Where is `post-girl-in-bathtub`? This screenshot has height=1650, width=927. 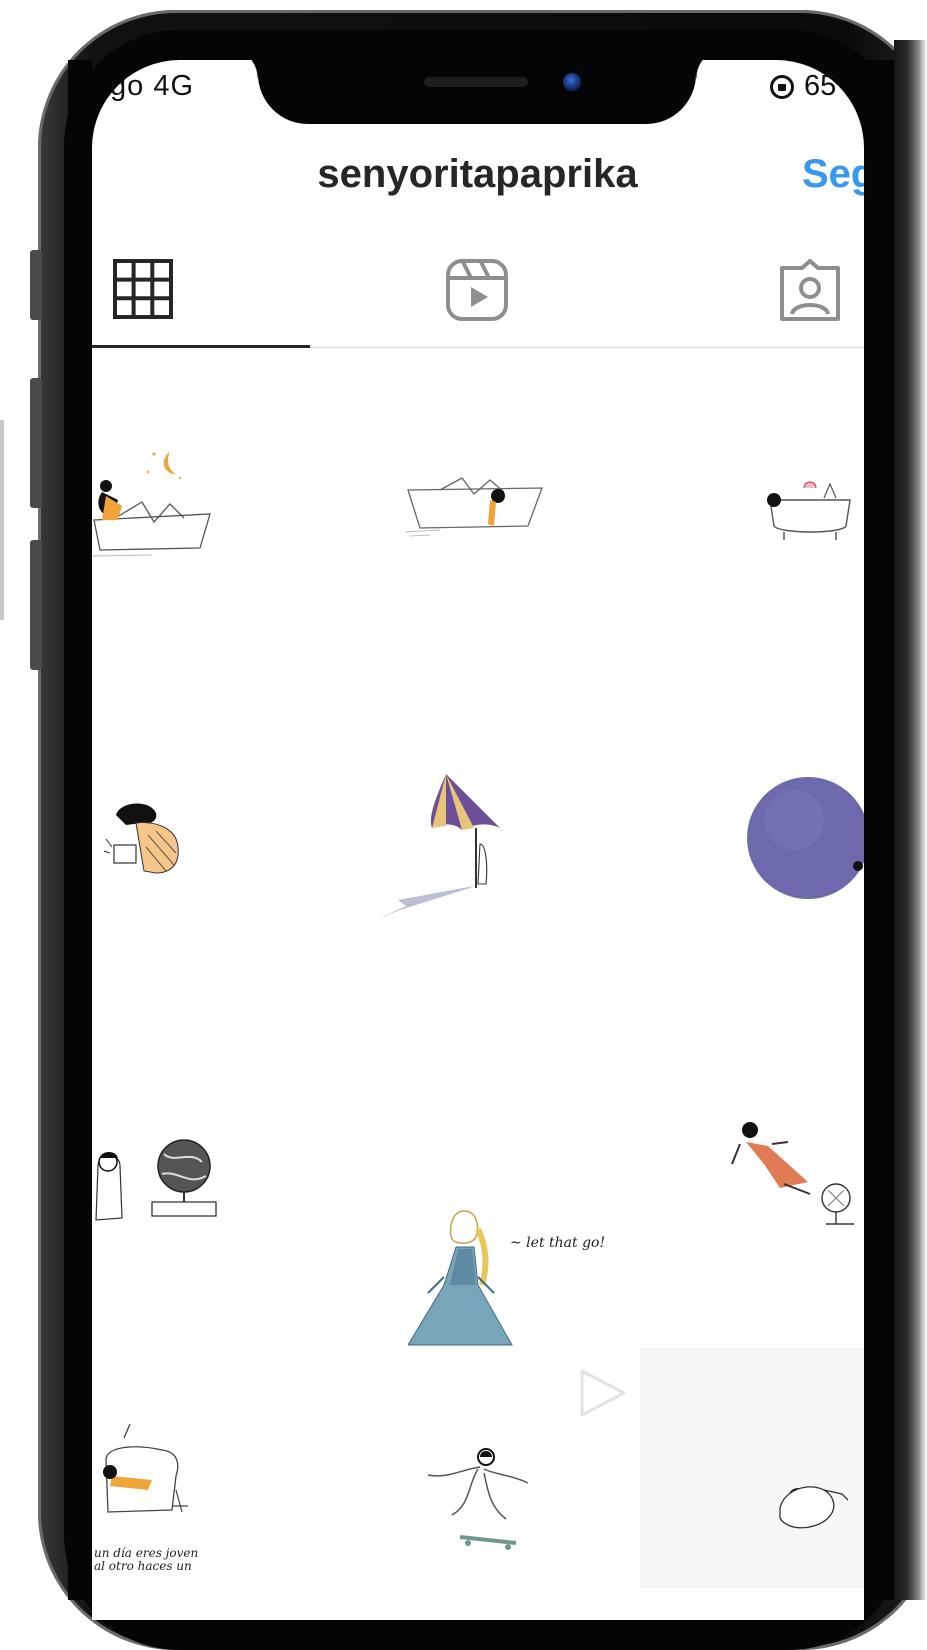
post-girl-in-bathtub is located at coordinates (810, 507).